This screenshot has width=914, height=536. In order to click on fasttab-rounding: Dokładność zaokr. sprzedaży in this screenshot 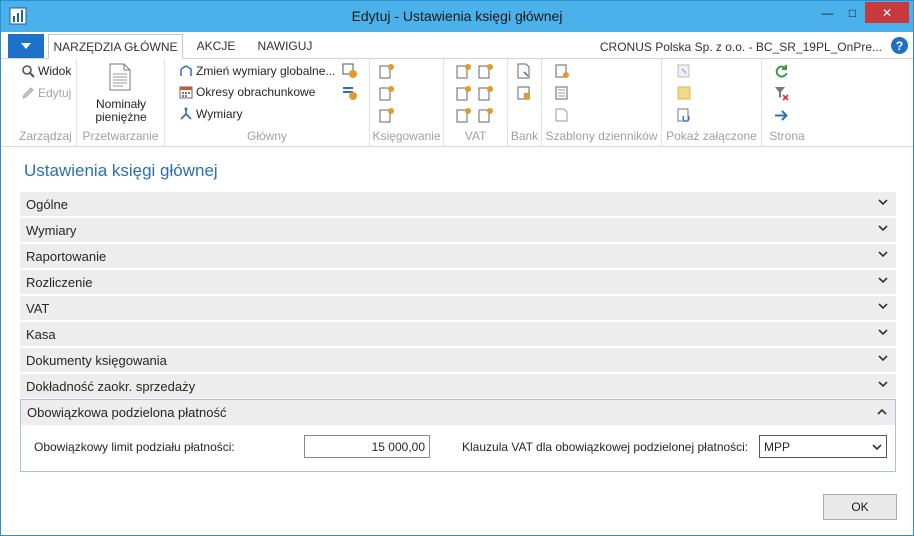, I will do `click(458, 386)`.